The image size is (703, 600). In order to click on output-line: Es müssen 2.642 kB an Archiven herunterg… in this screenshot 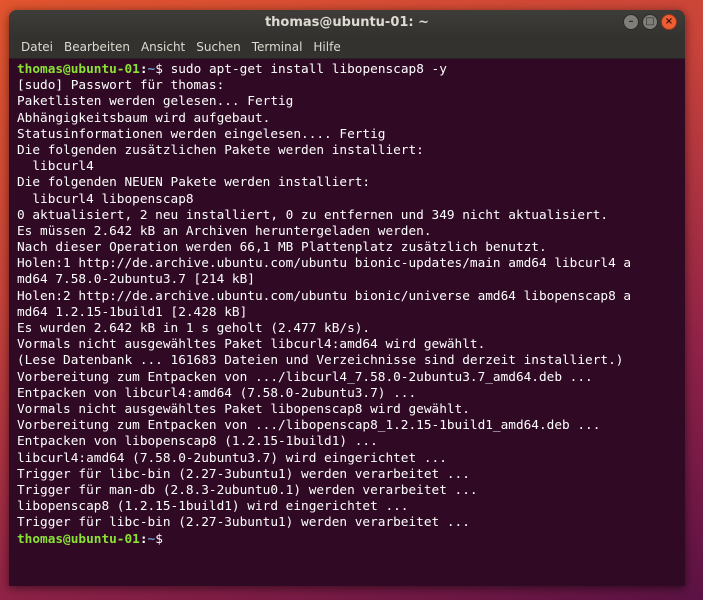, I will do `click(224, 231)`.